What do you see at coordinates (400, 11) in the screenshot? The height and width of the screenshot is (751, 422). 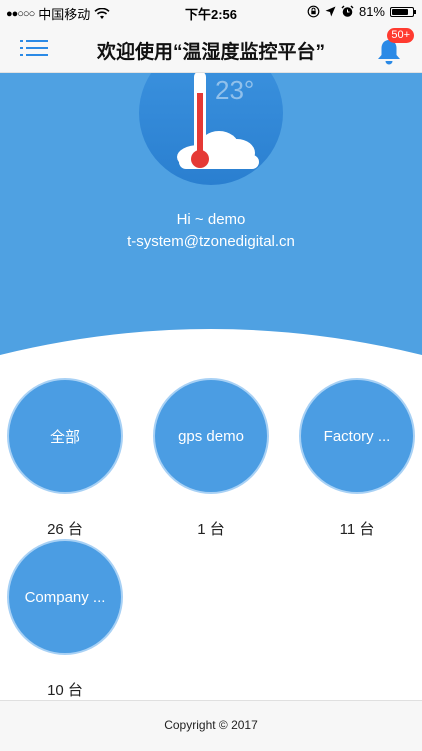 I see `battery-fill` at bounding box center [400, 11].